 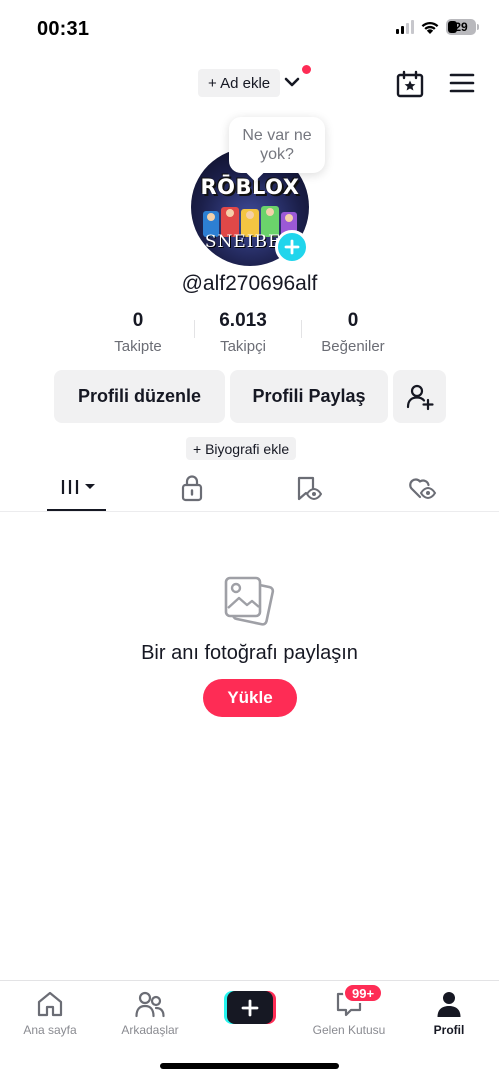 I want to click on stat-followers: 6.013 Takipçi, so click(x=245, y=333).